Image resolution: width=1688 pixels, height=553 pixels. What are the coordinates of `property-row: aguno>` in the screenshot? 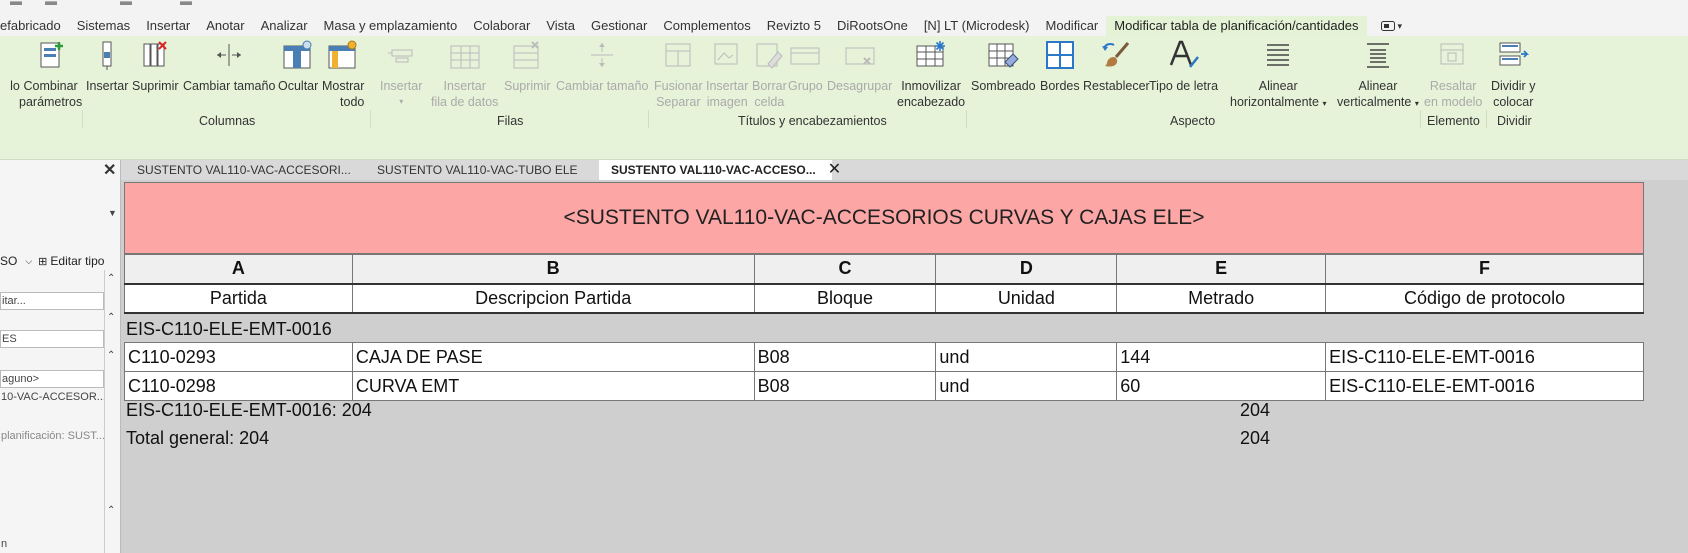 It's located at (60, 379).